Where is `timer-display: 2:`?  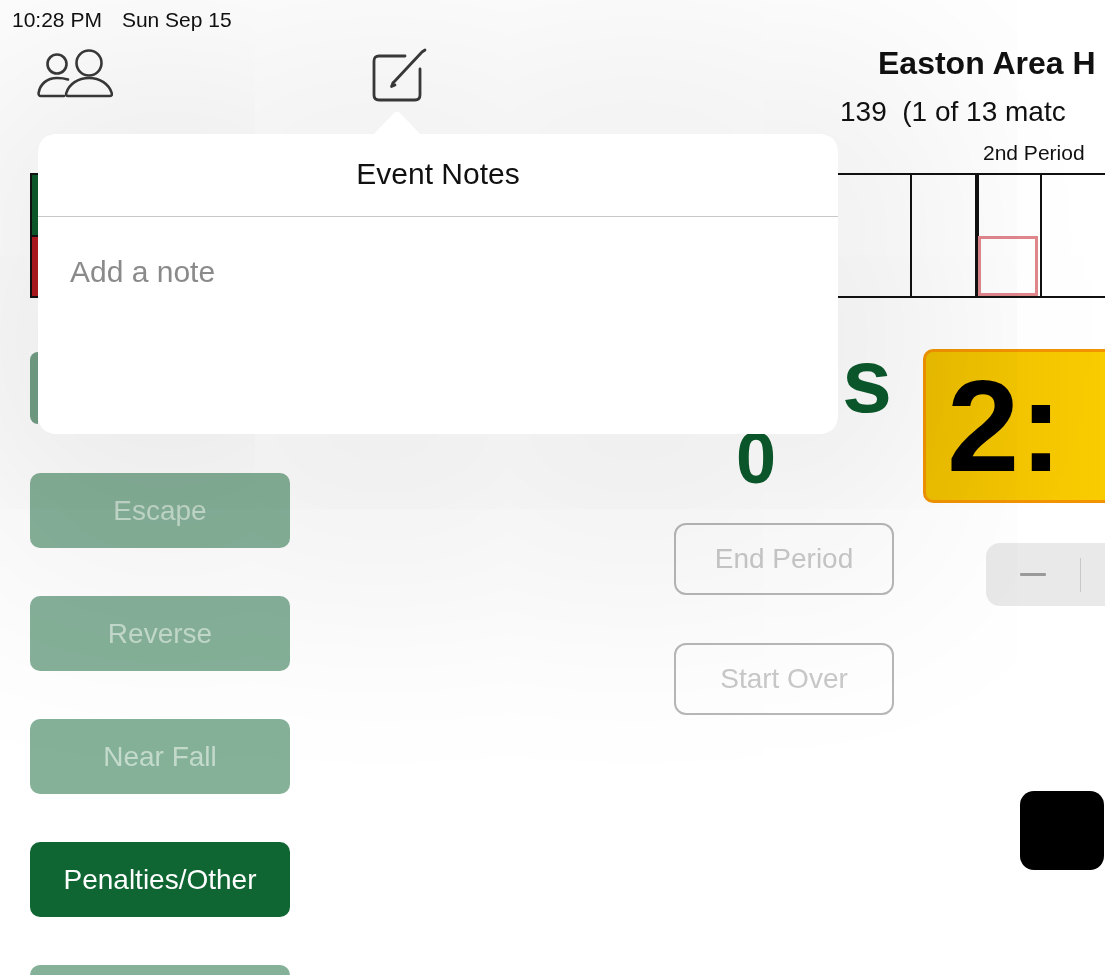 timer-display: 2: is located at coordinates (1014, 426).